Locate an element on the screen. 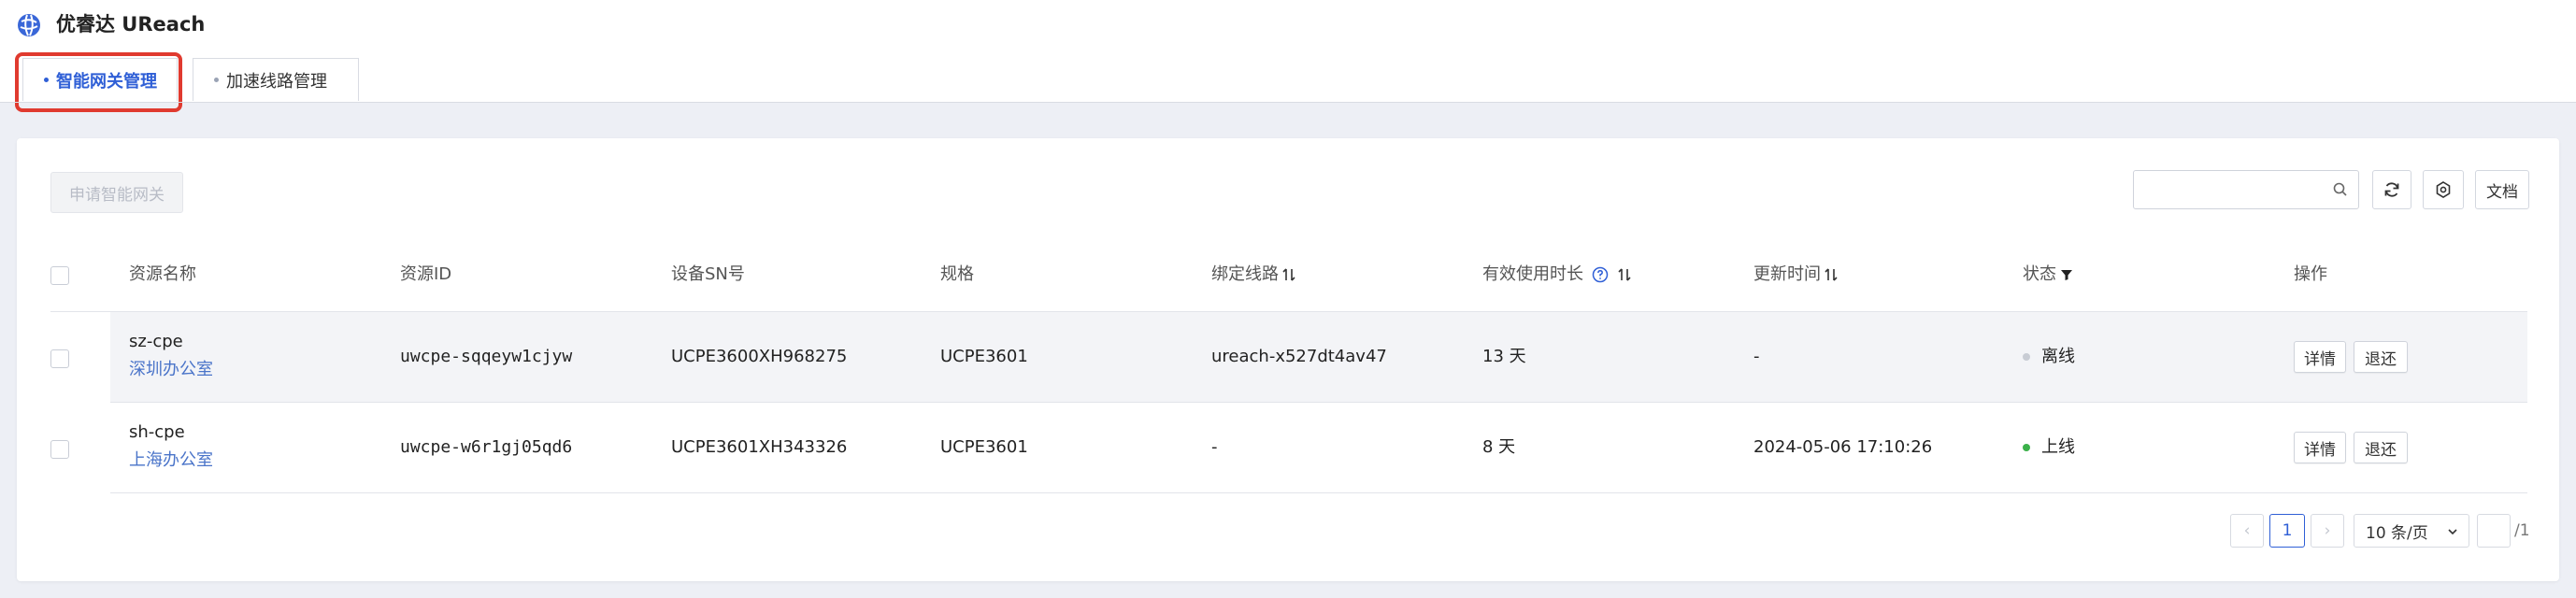  apply-gateway-button: 申请智能网关 is located at coordinates (116, 192).